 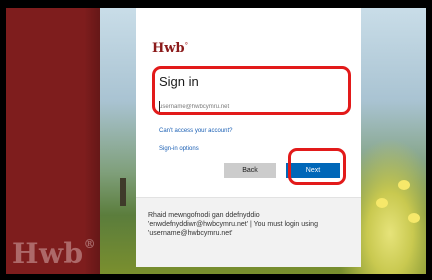 What do you see at coordinates (54, 253) in the screenshot?
I see `background-brand-logo: Hwb®` at bounding box center [54, 253].